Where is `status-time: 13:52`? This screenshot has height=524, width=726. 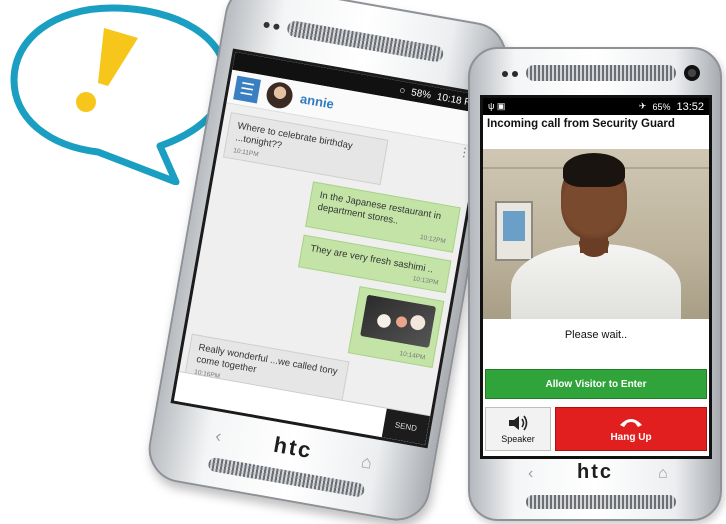 status-time: 13:52 is located at coordinates (690, 106).